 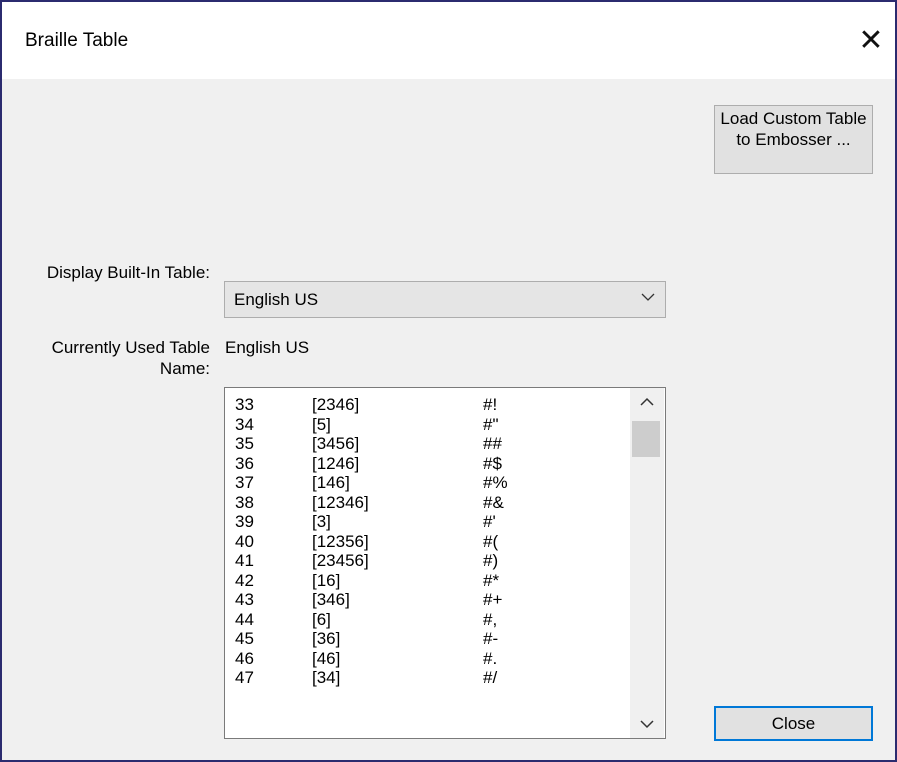 What do you see at coordinates (77, 40) in the screenshot?
I see `window-title: Braille Table` at bounding box center [77, 40].